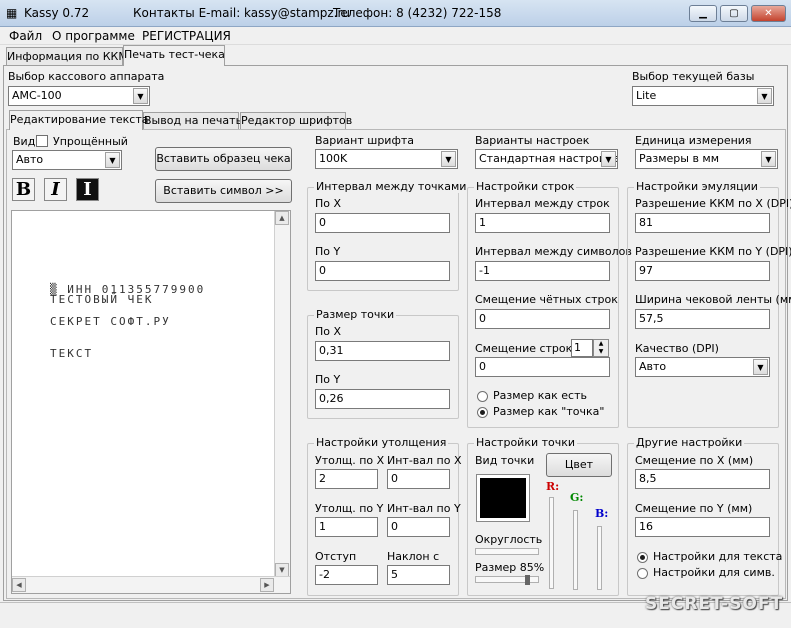 Image resolution: width=791 pixels, height=628 pixels. What do you see at coordinates (223, 191) in the screenshot?
I see `insert-symbol-button: Вставить символ >>` at bounding box center [223, 191].